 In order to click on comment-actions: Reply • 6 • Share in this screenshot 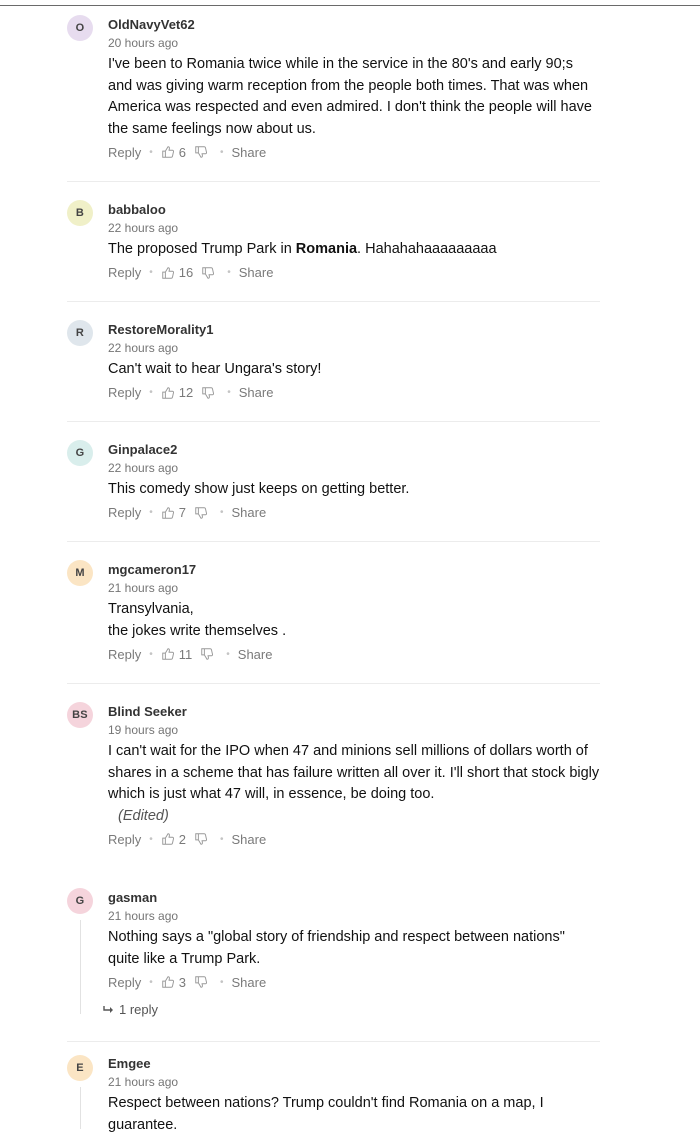, I will do `click(354, 152)`.